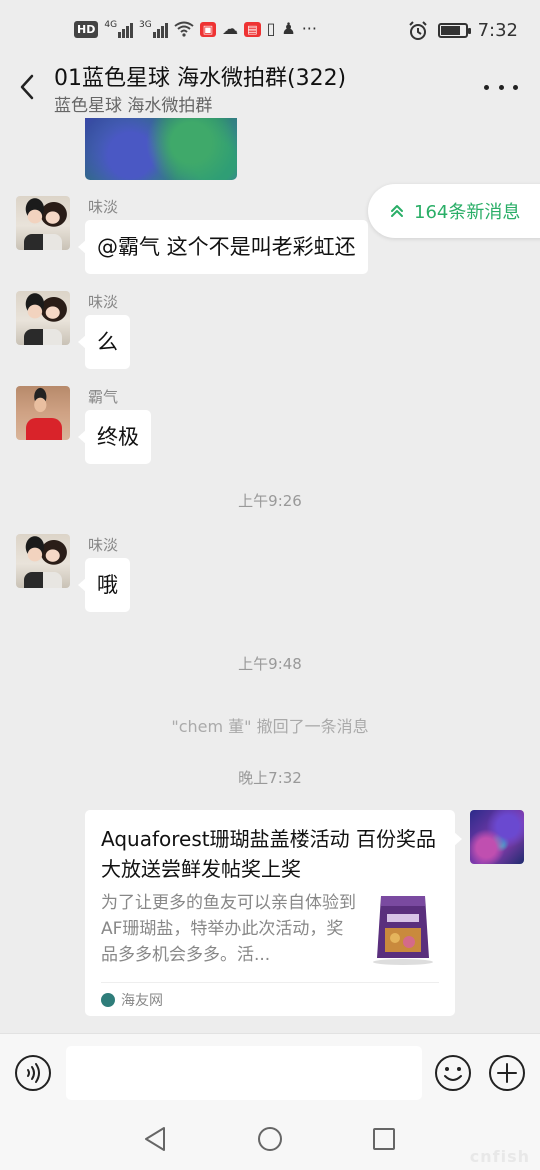  I want to click on chat-header: 01蓝色星球 海水微拍群(322) 蓝色星球 海水微拍群, so click(270, 87).